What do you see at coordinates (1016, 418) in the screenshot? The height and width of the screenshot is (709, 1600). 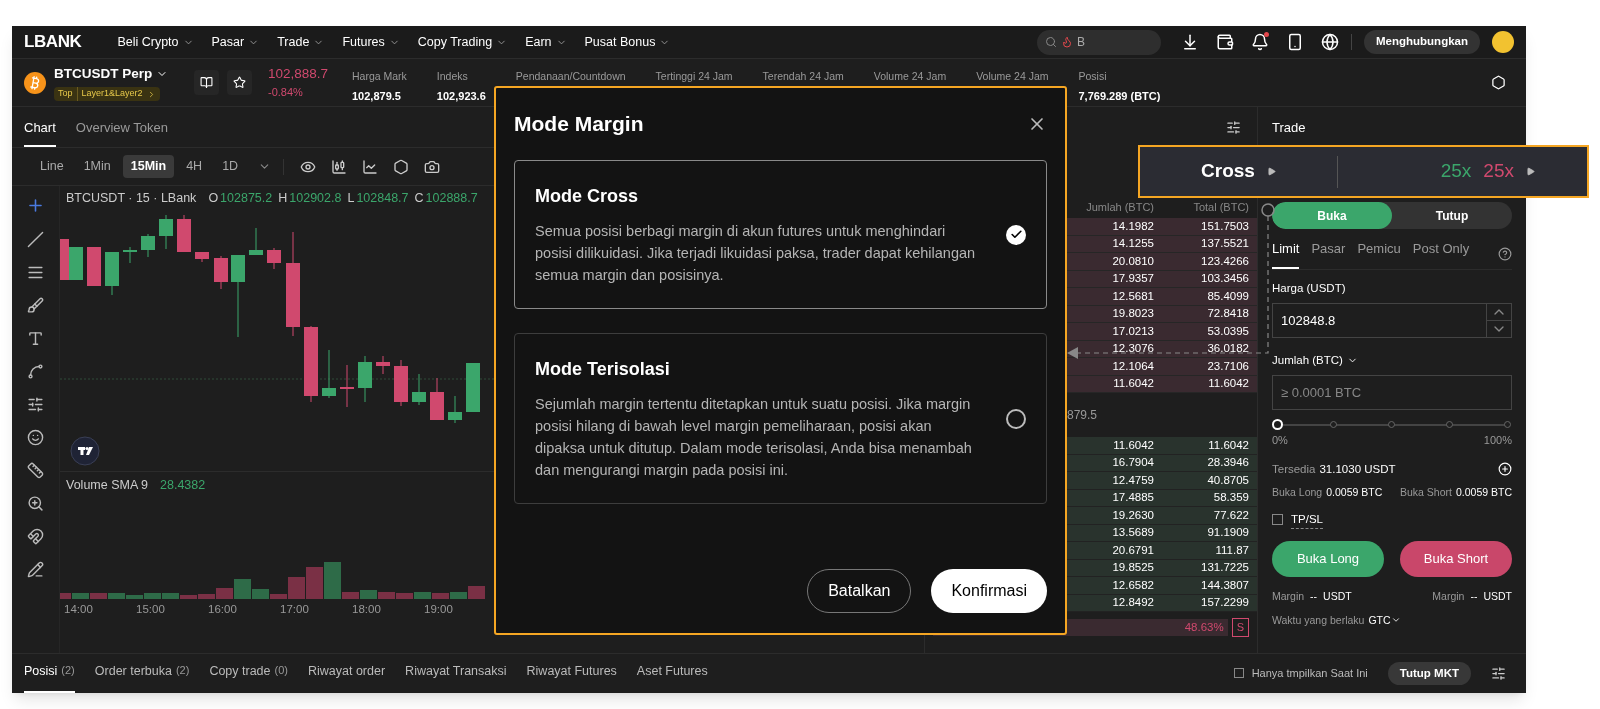 I see `radio-icon` at bounding box center [1016, 418].